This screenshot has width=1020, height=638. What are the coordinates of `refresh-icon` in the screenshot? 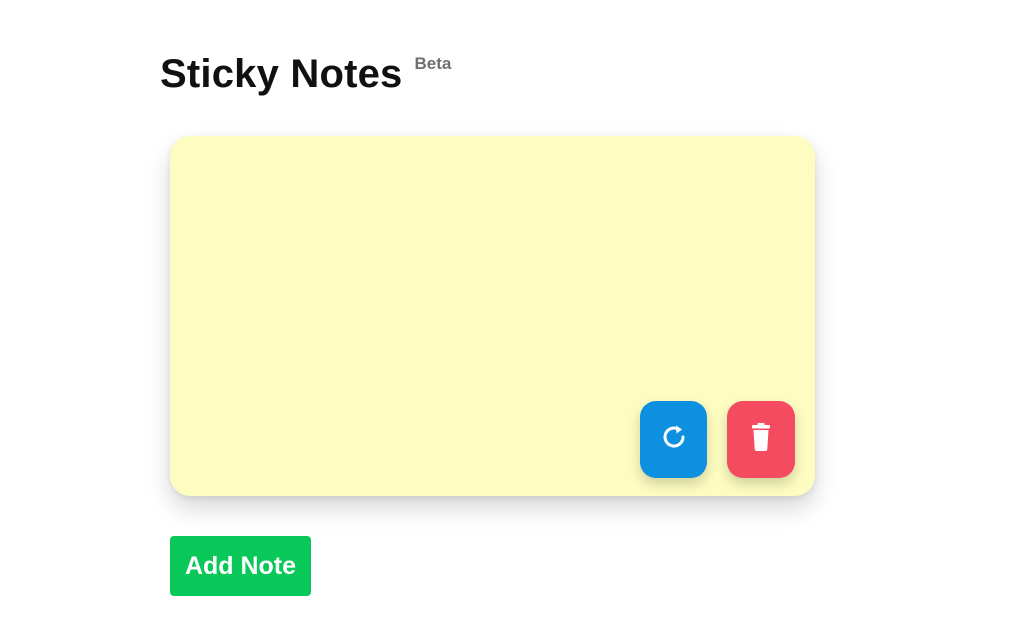 It's located at (674, 439).